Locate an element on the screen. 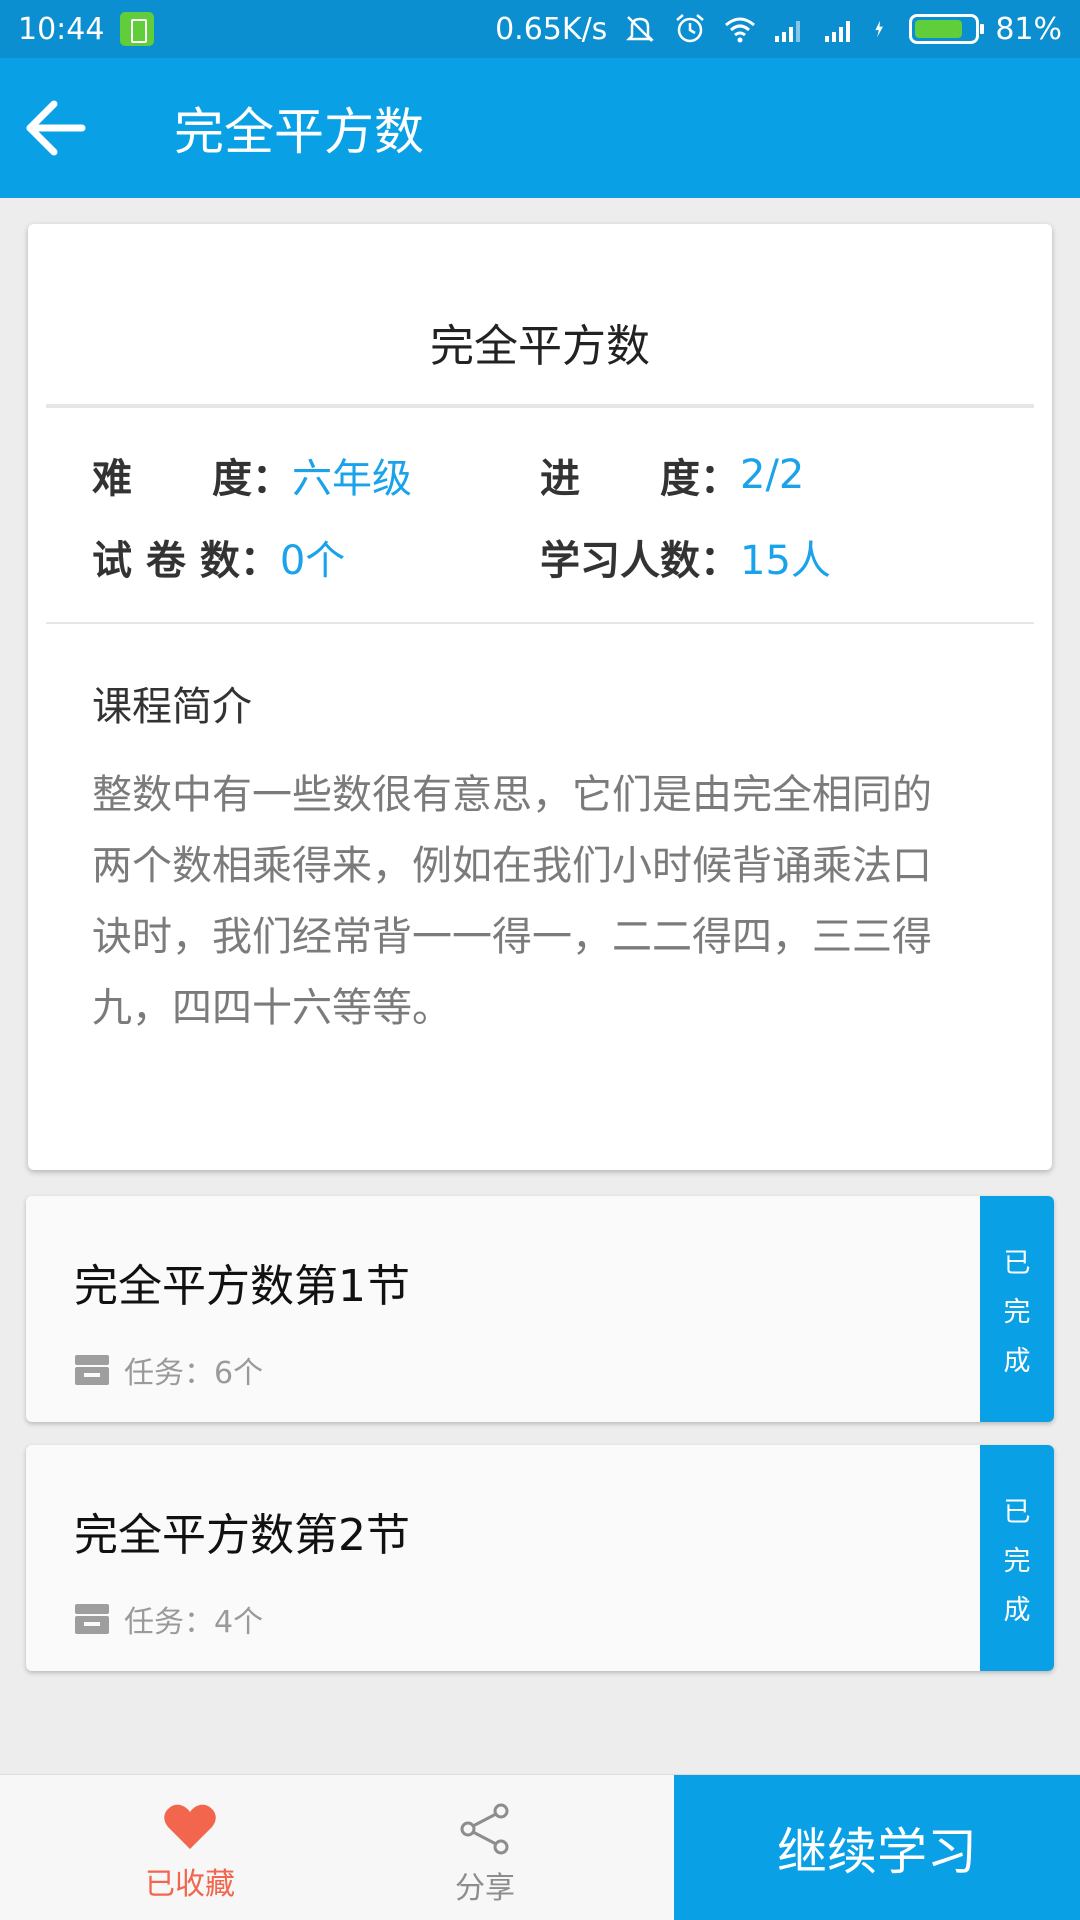  alarm-icon is located at coordinates (690, 28).